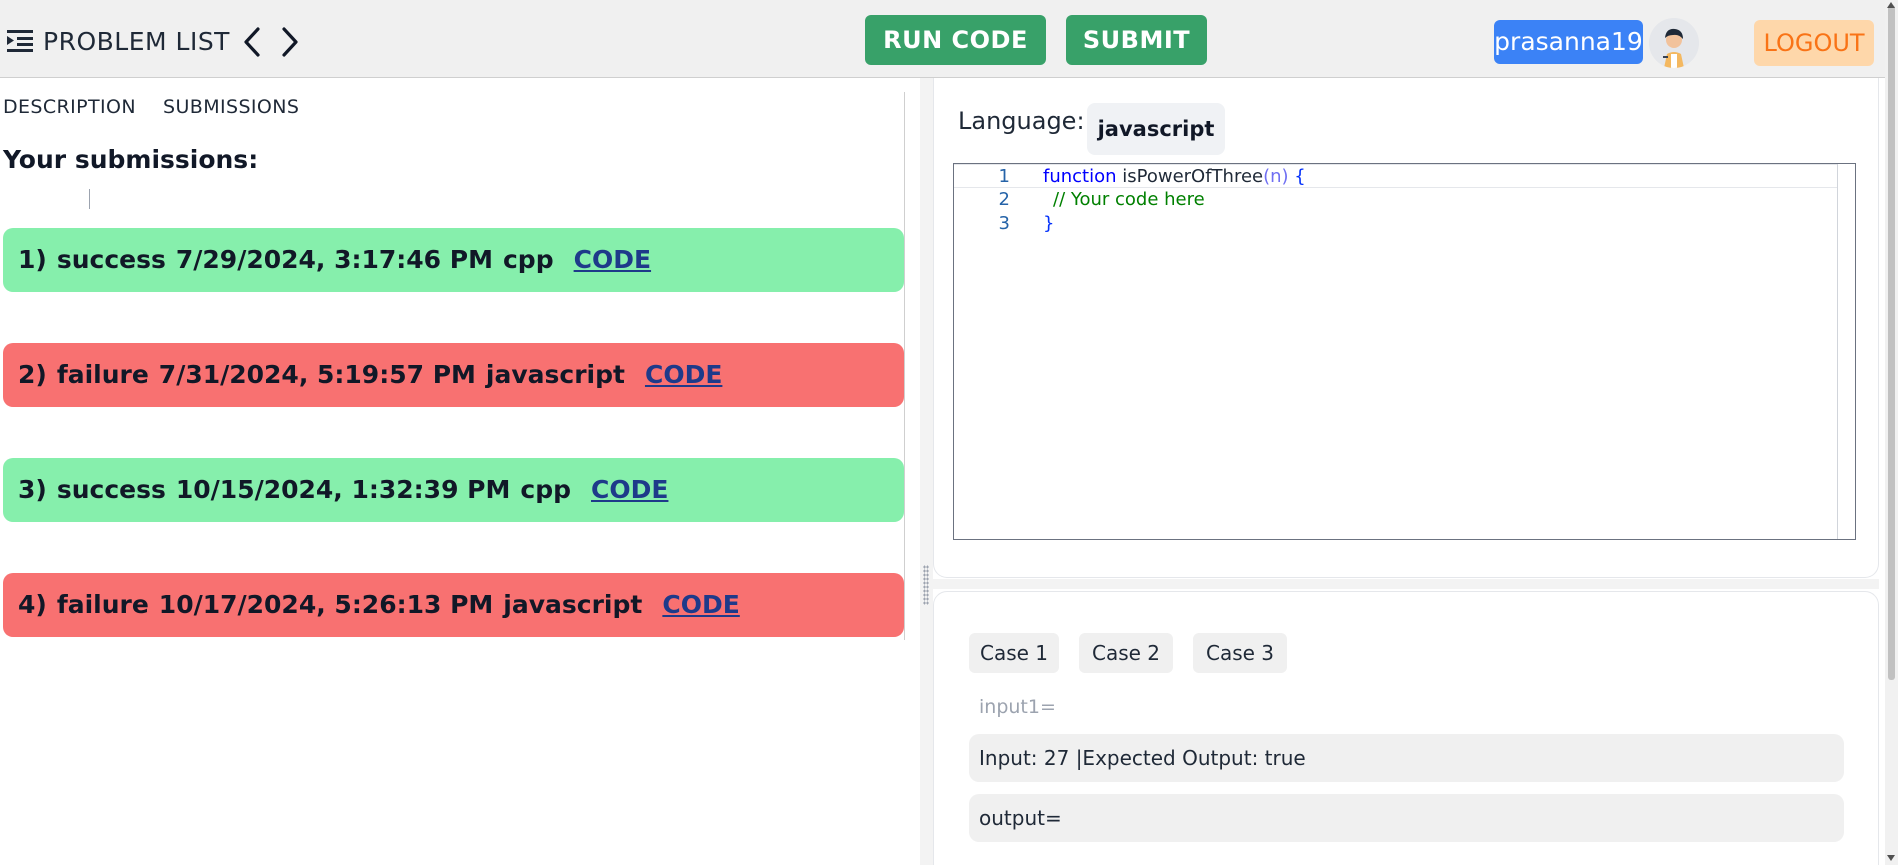 The width and height of the screenshot is (1898, 865). I want to click on code-param: (n), so click(1276, 176).